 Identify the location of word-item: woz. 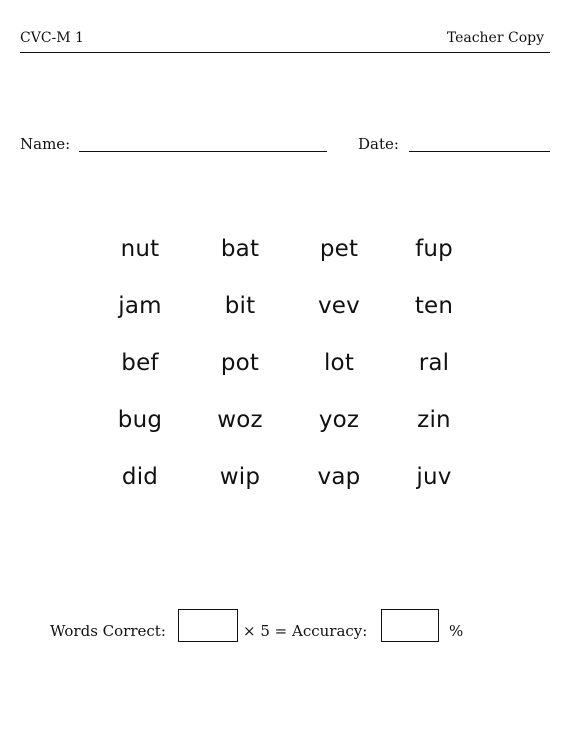
(240, 420).